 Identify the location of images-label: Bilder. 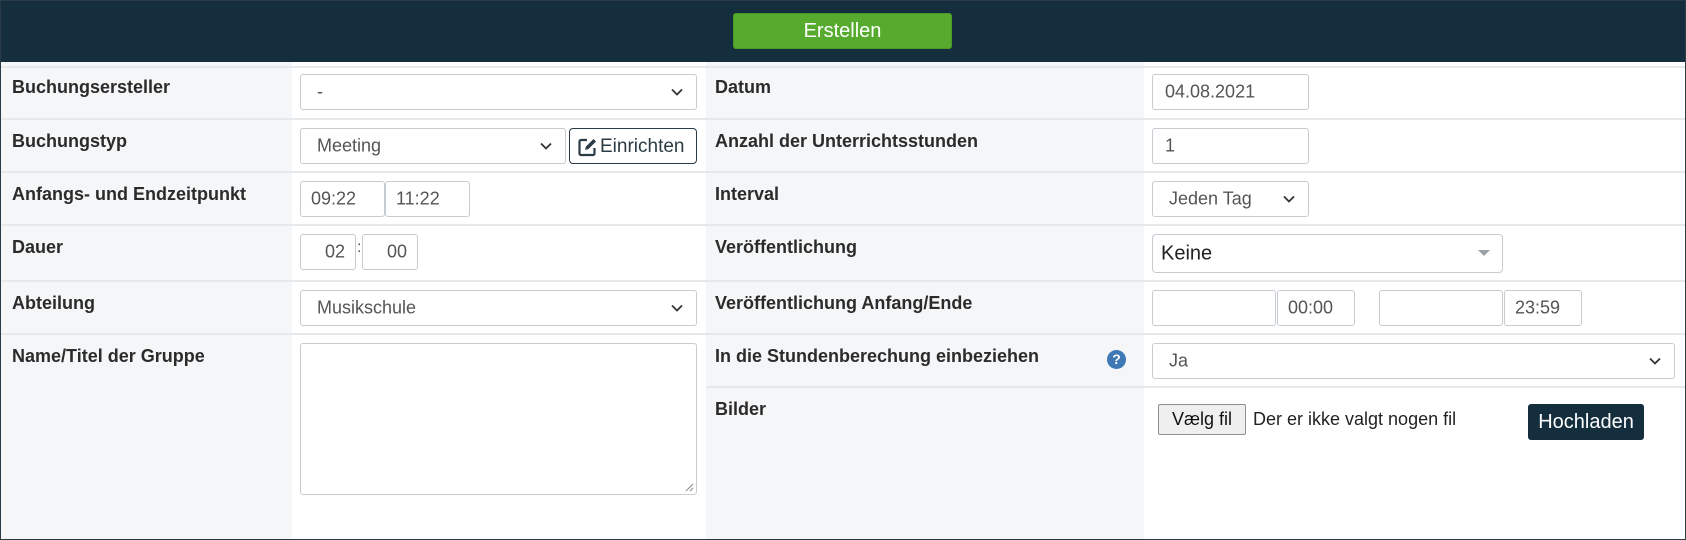
(741, 409).